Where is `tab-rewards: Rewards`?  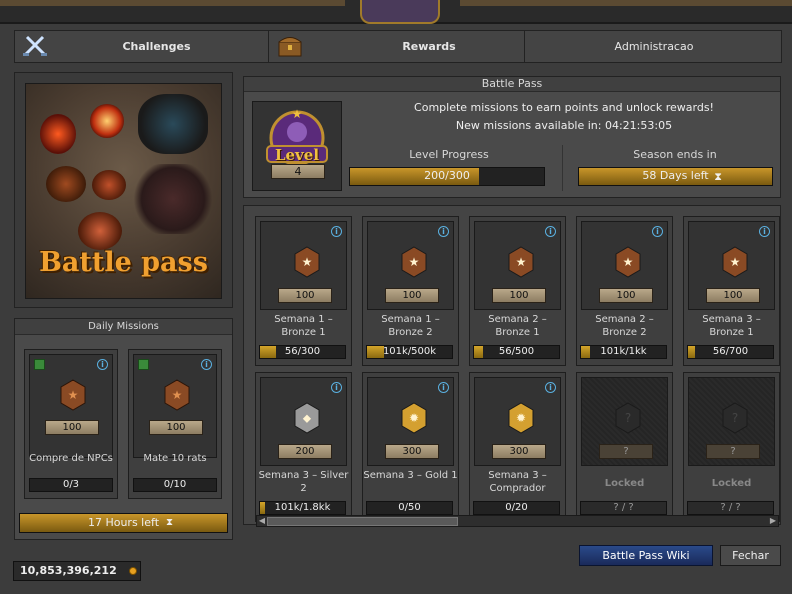 tab-rewards: Rewards is located at coordinates (397, 46).